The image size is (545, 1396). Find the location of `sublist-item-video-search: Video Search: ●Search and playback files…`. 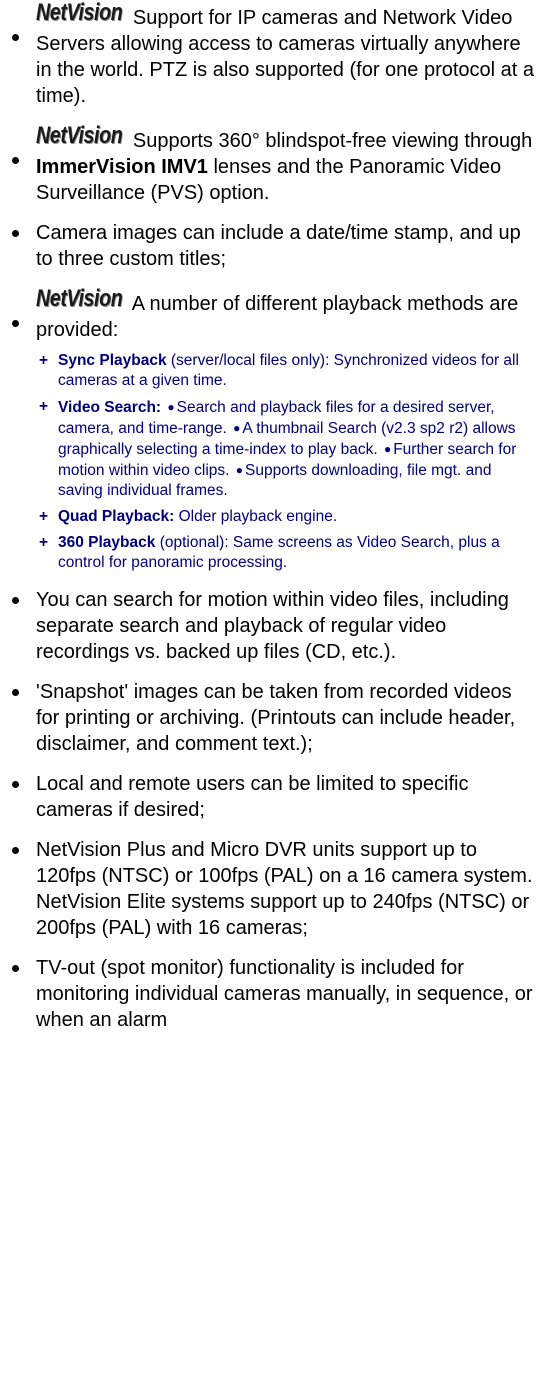

sublist-item-video-search: Video Search: ●Search and playback files… is located at coordinates (287, 449).